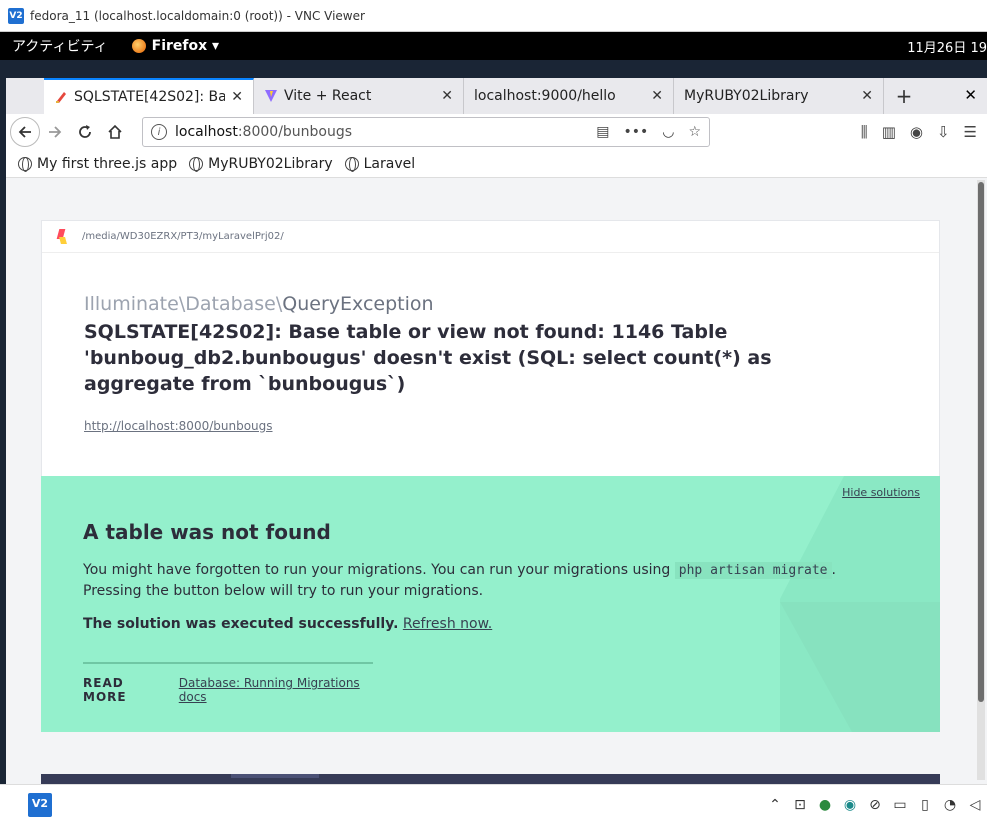 The height and width of the screenshot is (824, 987). I want to click on bookmark-item: My first three.js app, so click(97, 164).